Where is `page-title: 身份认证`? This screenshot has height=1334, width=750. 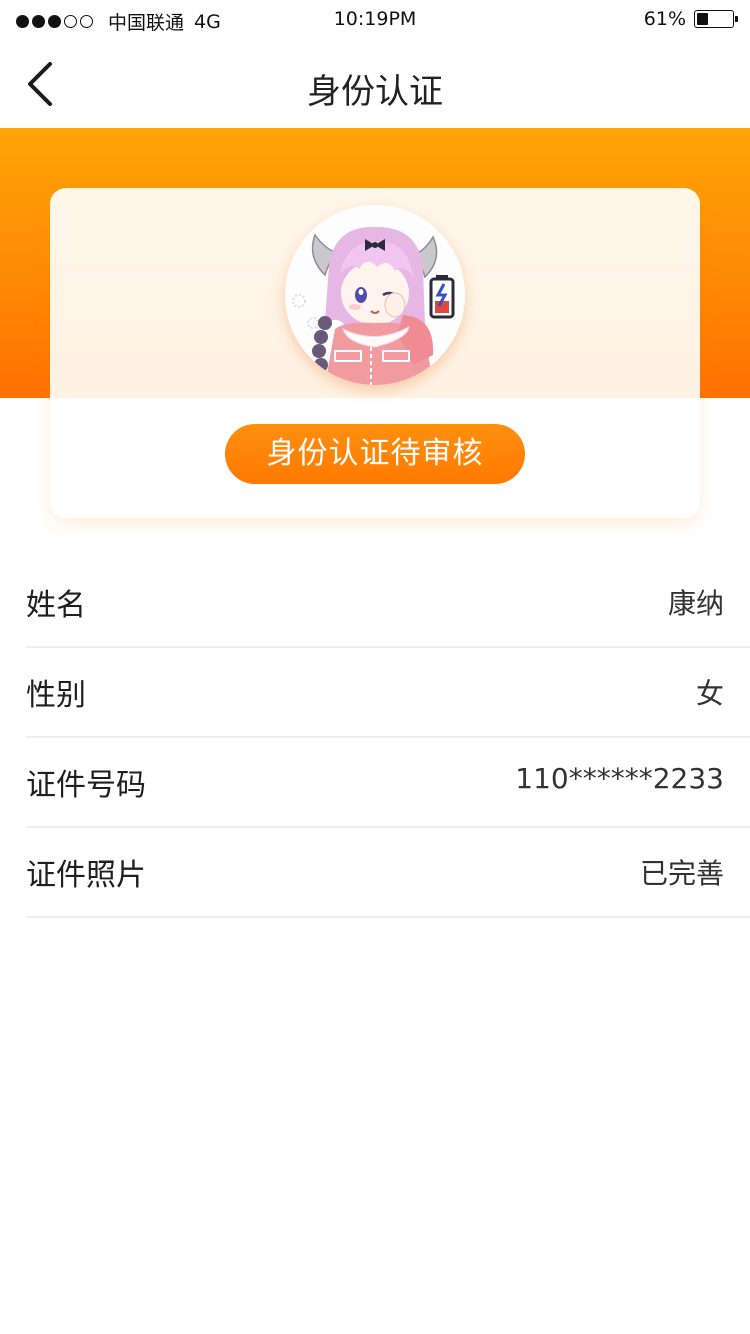 page-title: 身份认证 is located at coordinates (375, 92).